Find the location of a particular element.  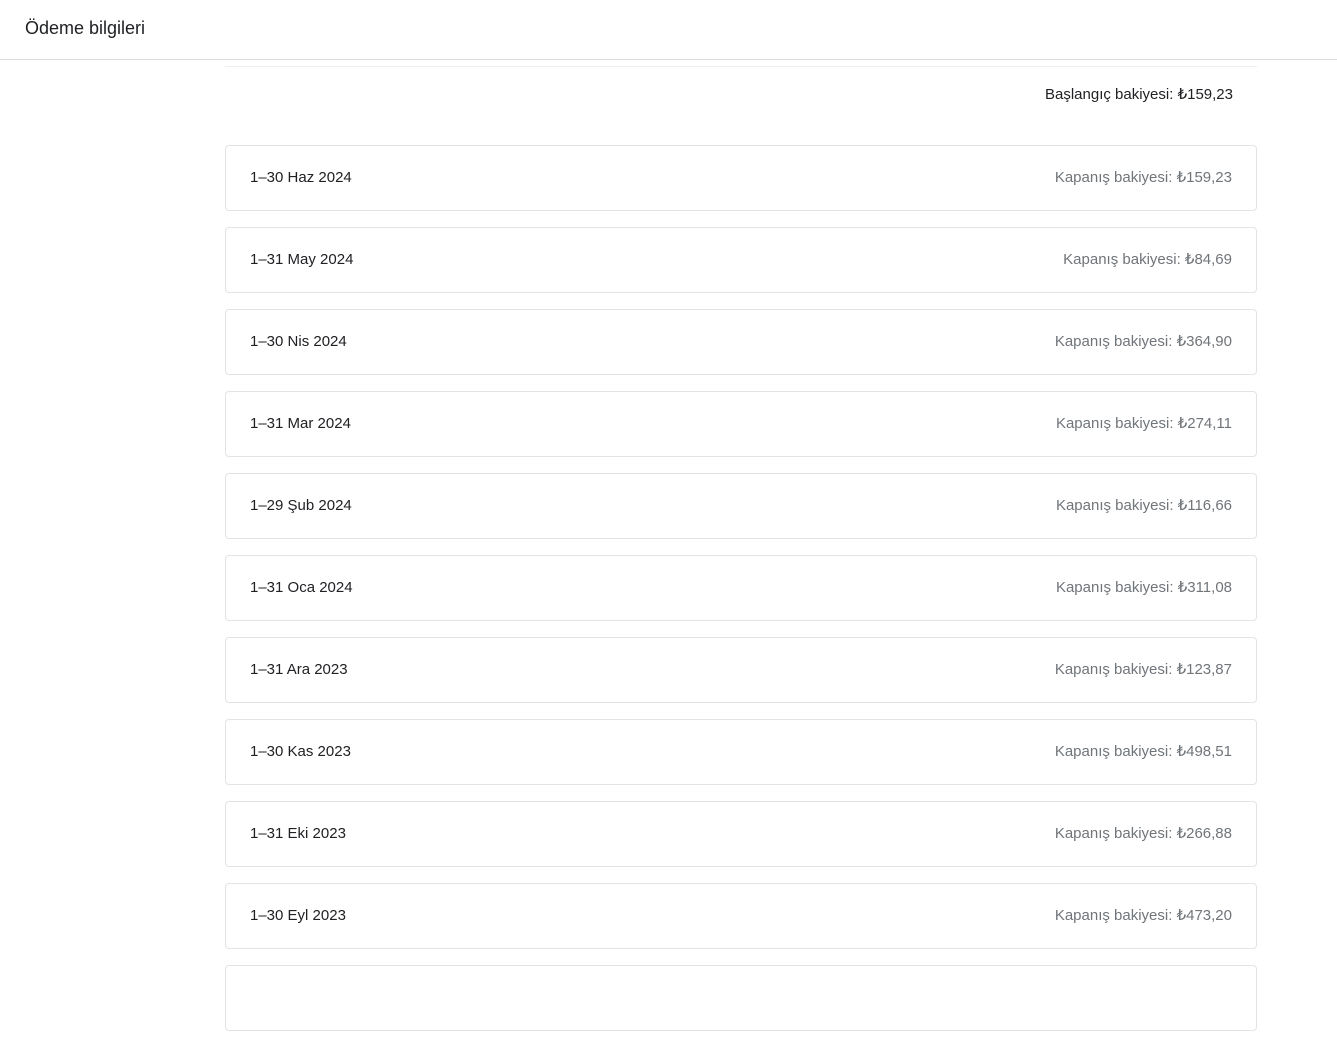

statement-period: 1–30 Eyl 2023 is located at coordinates (298, 915).